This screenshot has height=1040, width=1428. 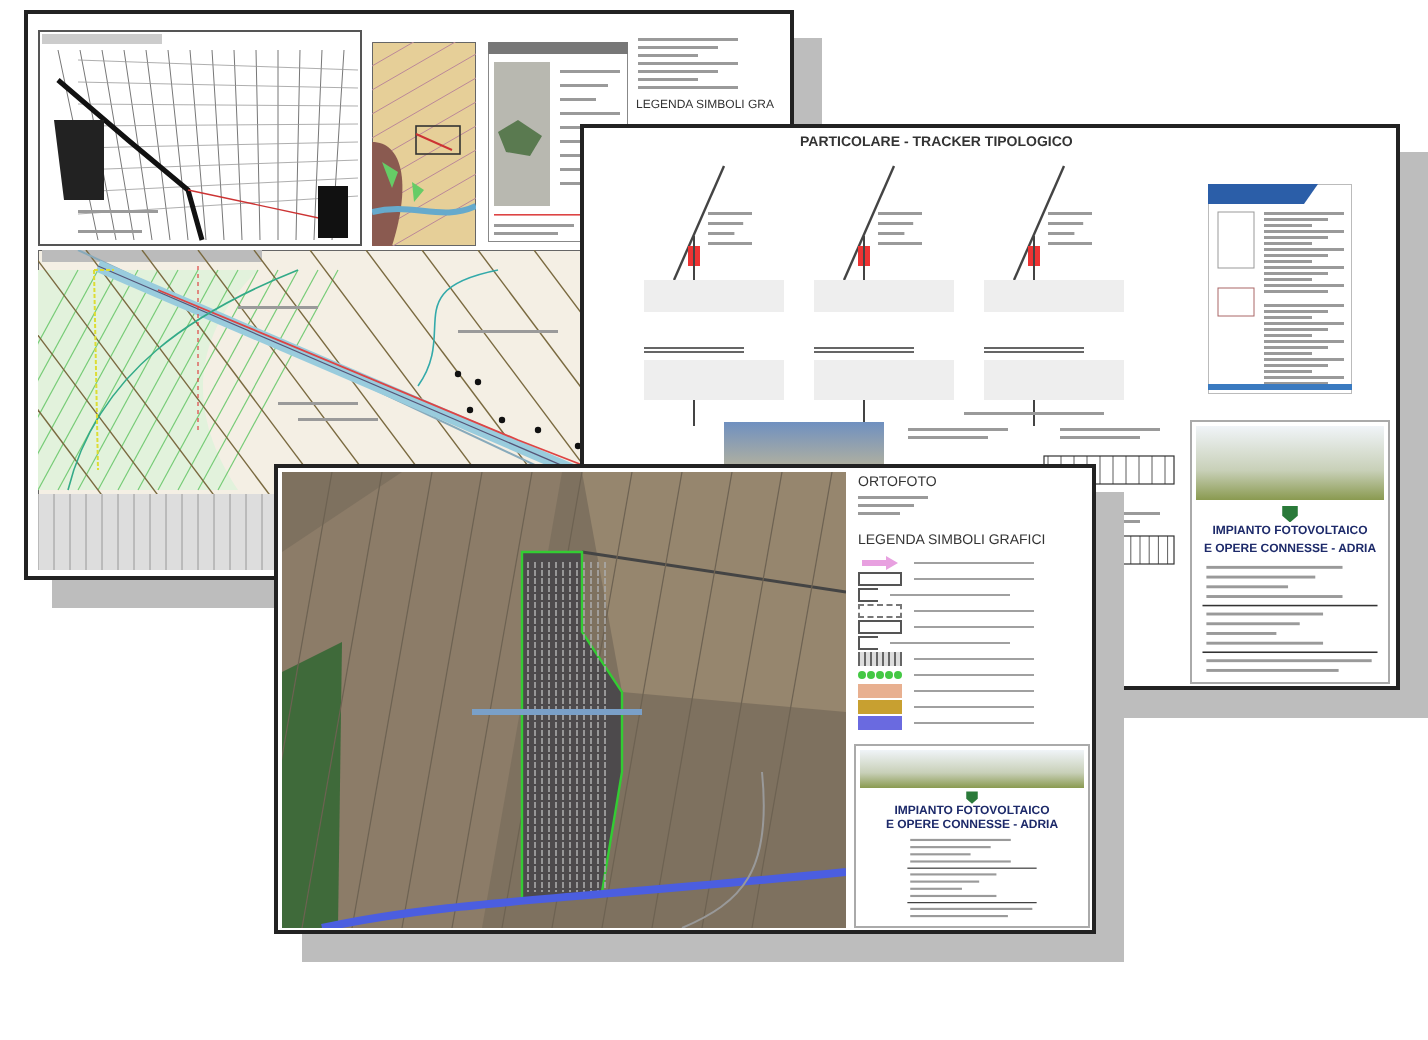 I want to click on hatch-symbol-icon, so click(x=880, y=659).